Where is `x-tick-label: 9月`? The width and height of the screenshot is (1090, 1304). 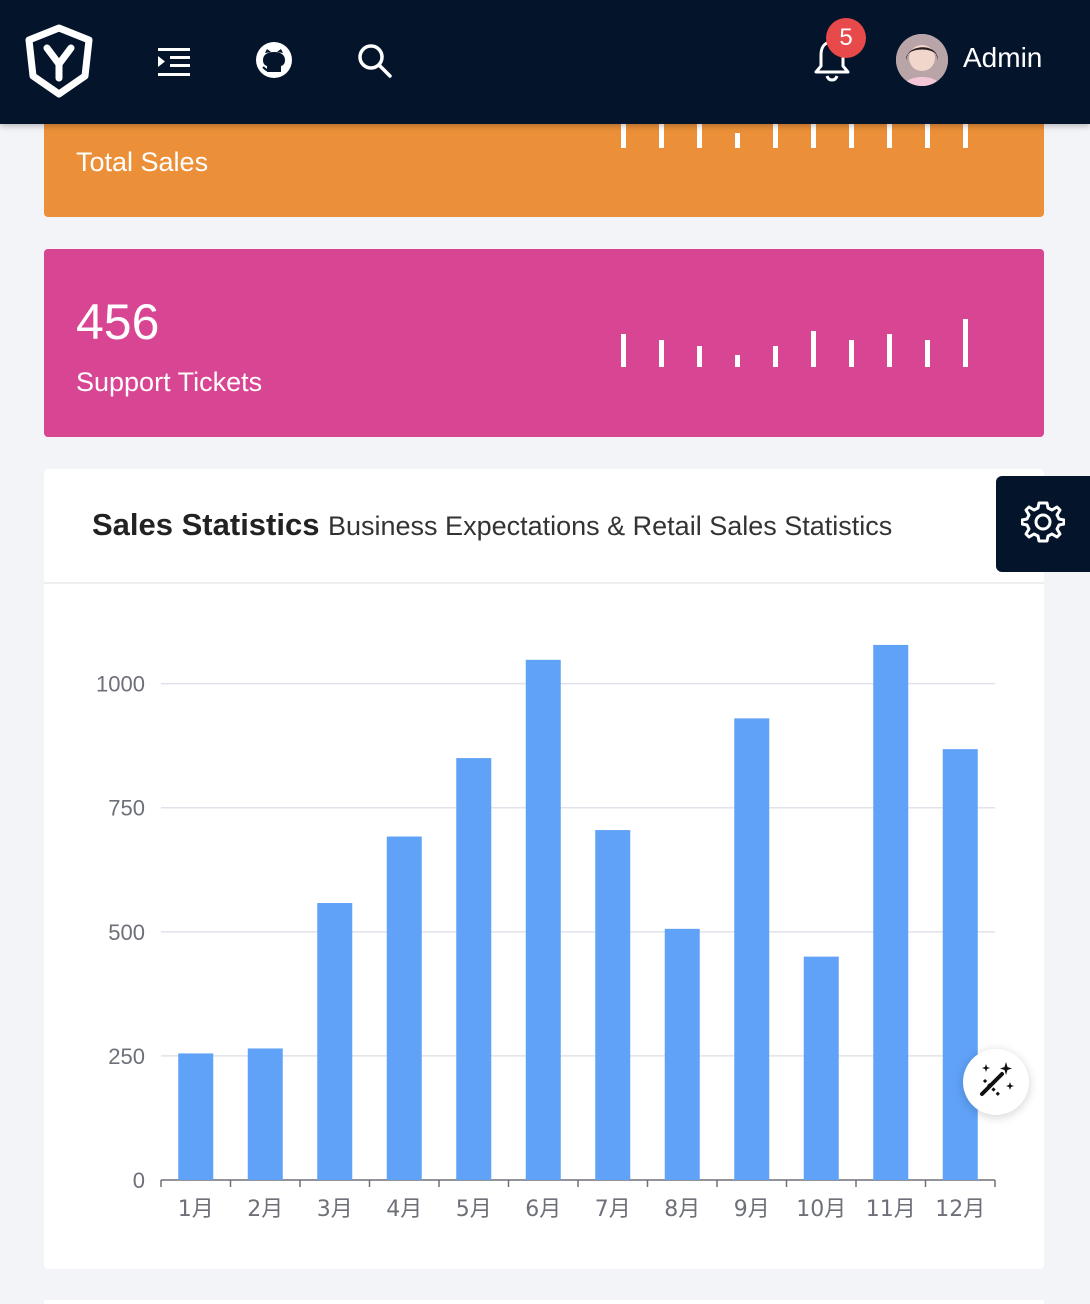
x-tick-label: 9月 is located at coordinates (752, 1209).